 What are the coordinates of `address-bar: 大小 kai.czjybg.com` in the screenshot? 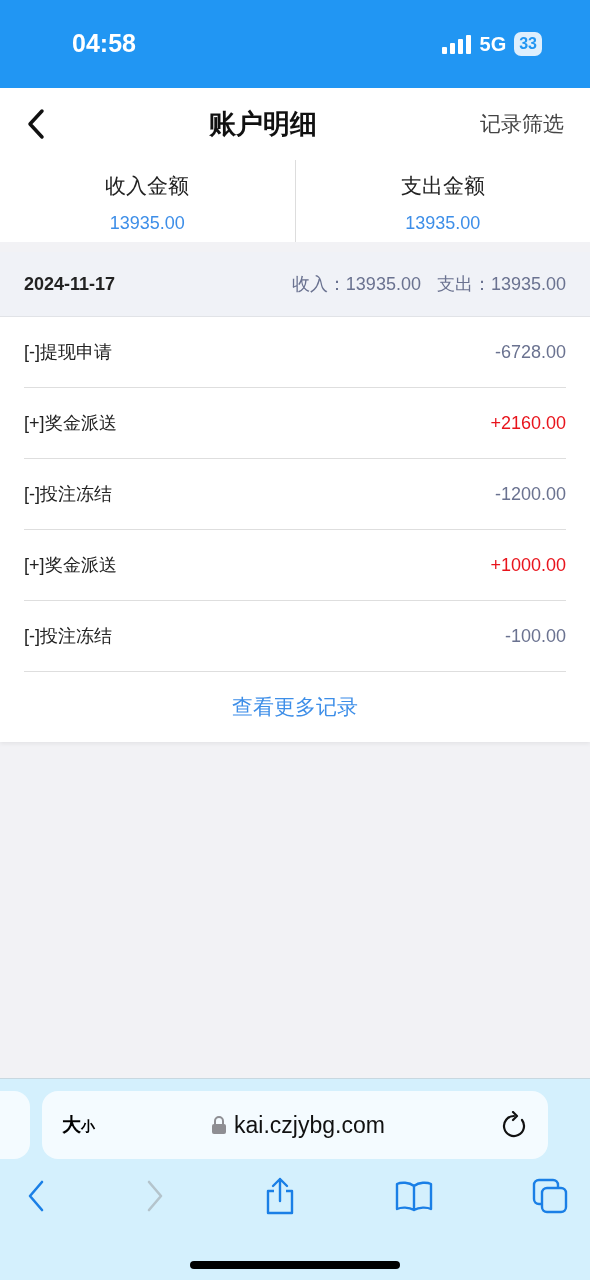 It's located at (295, 1125).